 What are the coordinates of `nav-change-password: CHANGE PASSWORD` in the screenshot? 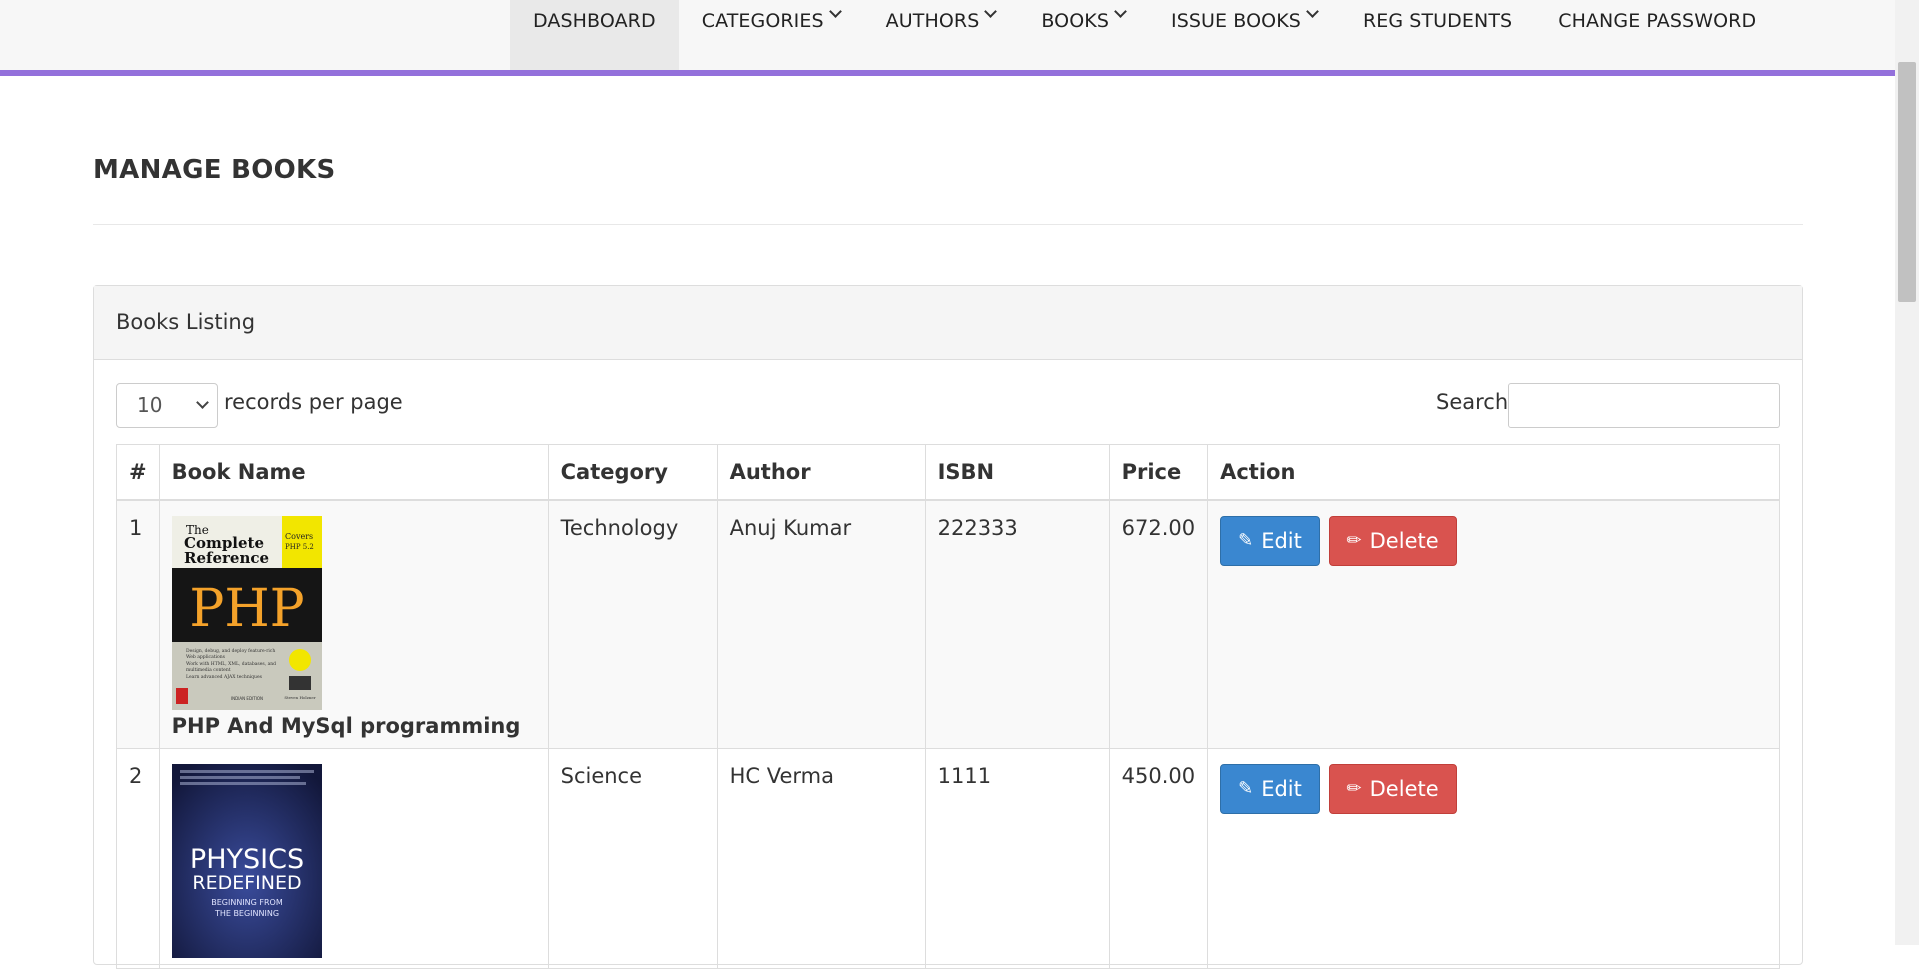 It's located at (1657, 35).